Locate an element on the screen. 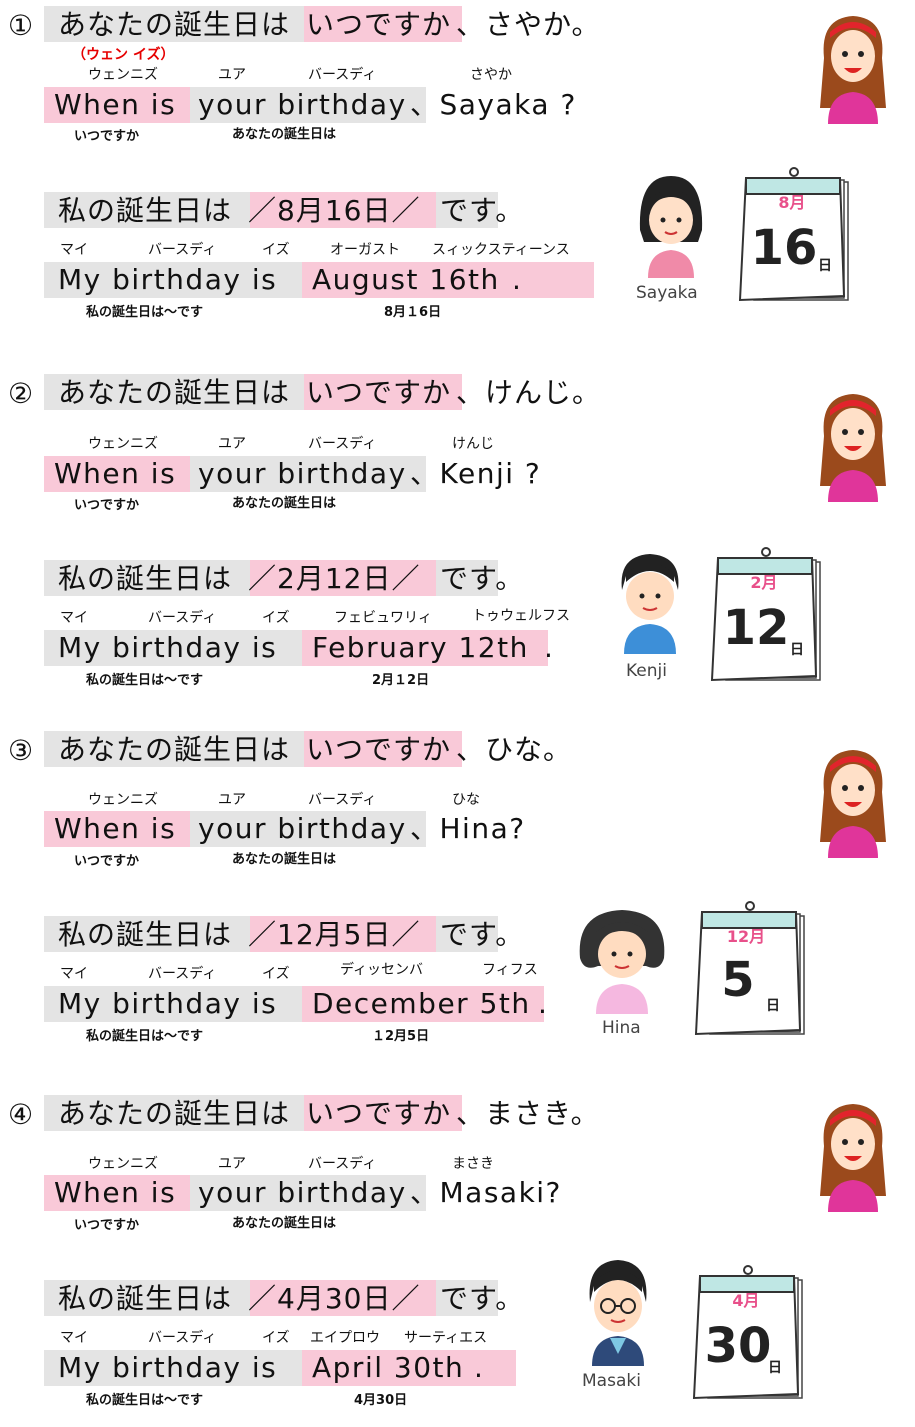  gloss-date: 2月１2日 is located at coordinates (401, 680).